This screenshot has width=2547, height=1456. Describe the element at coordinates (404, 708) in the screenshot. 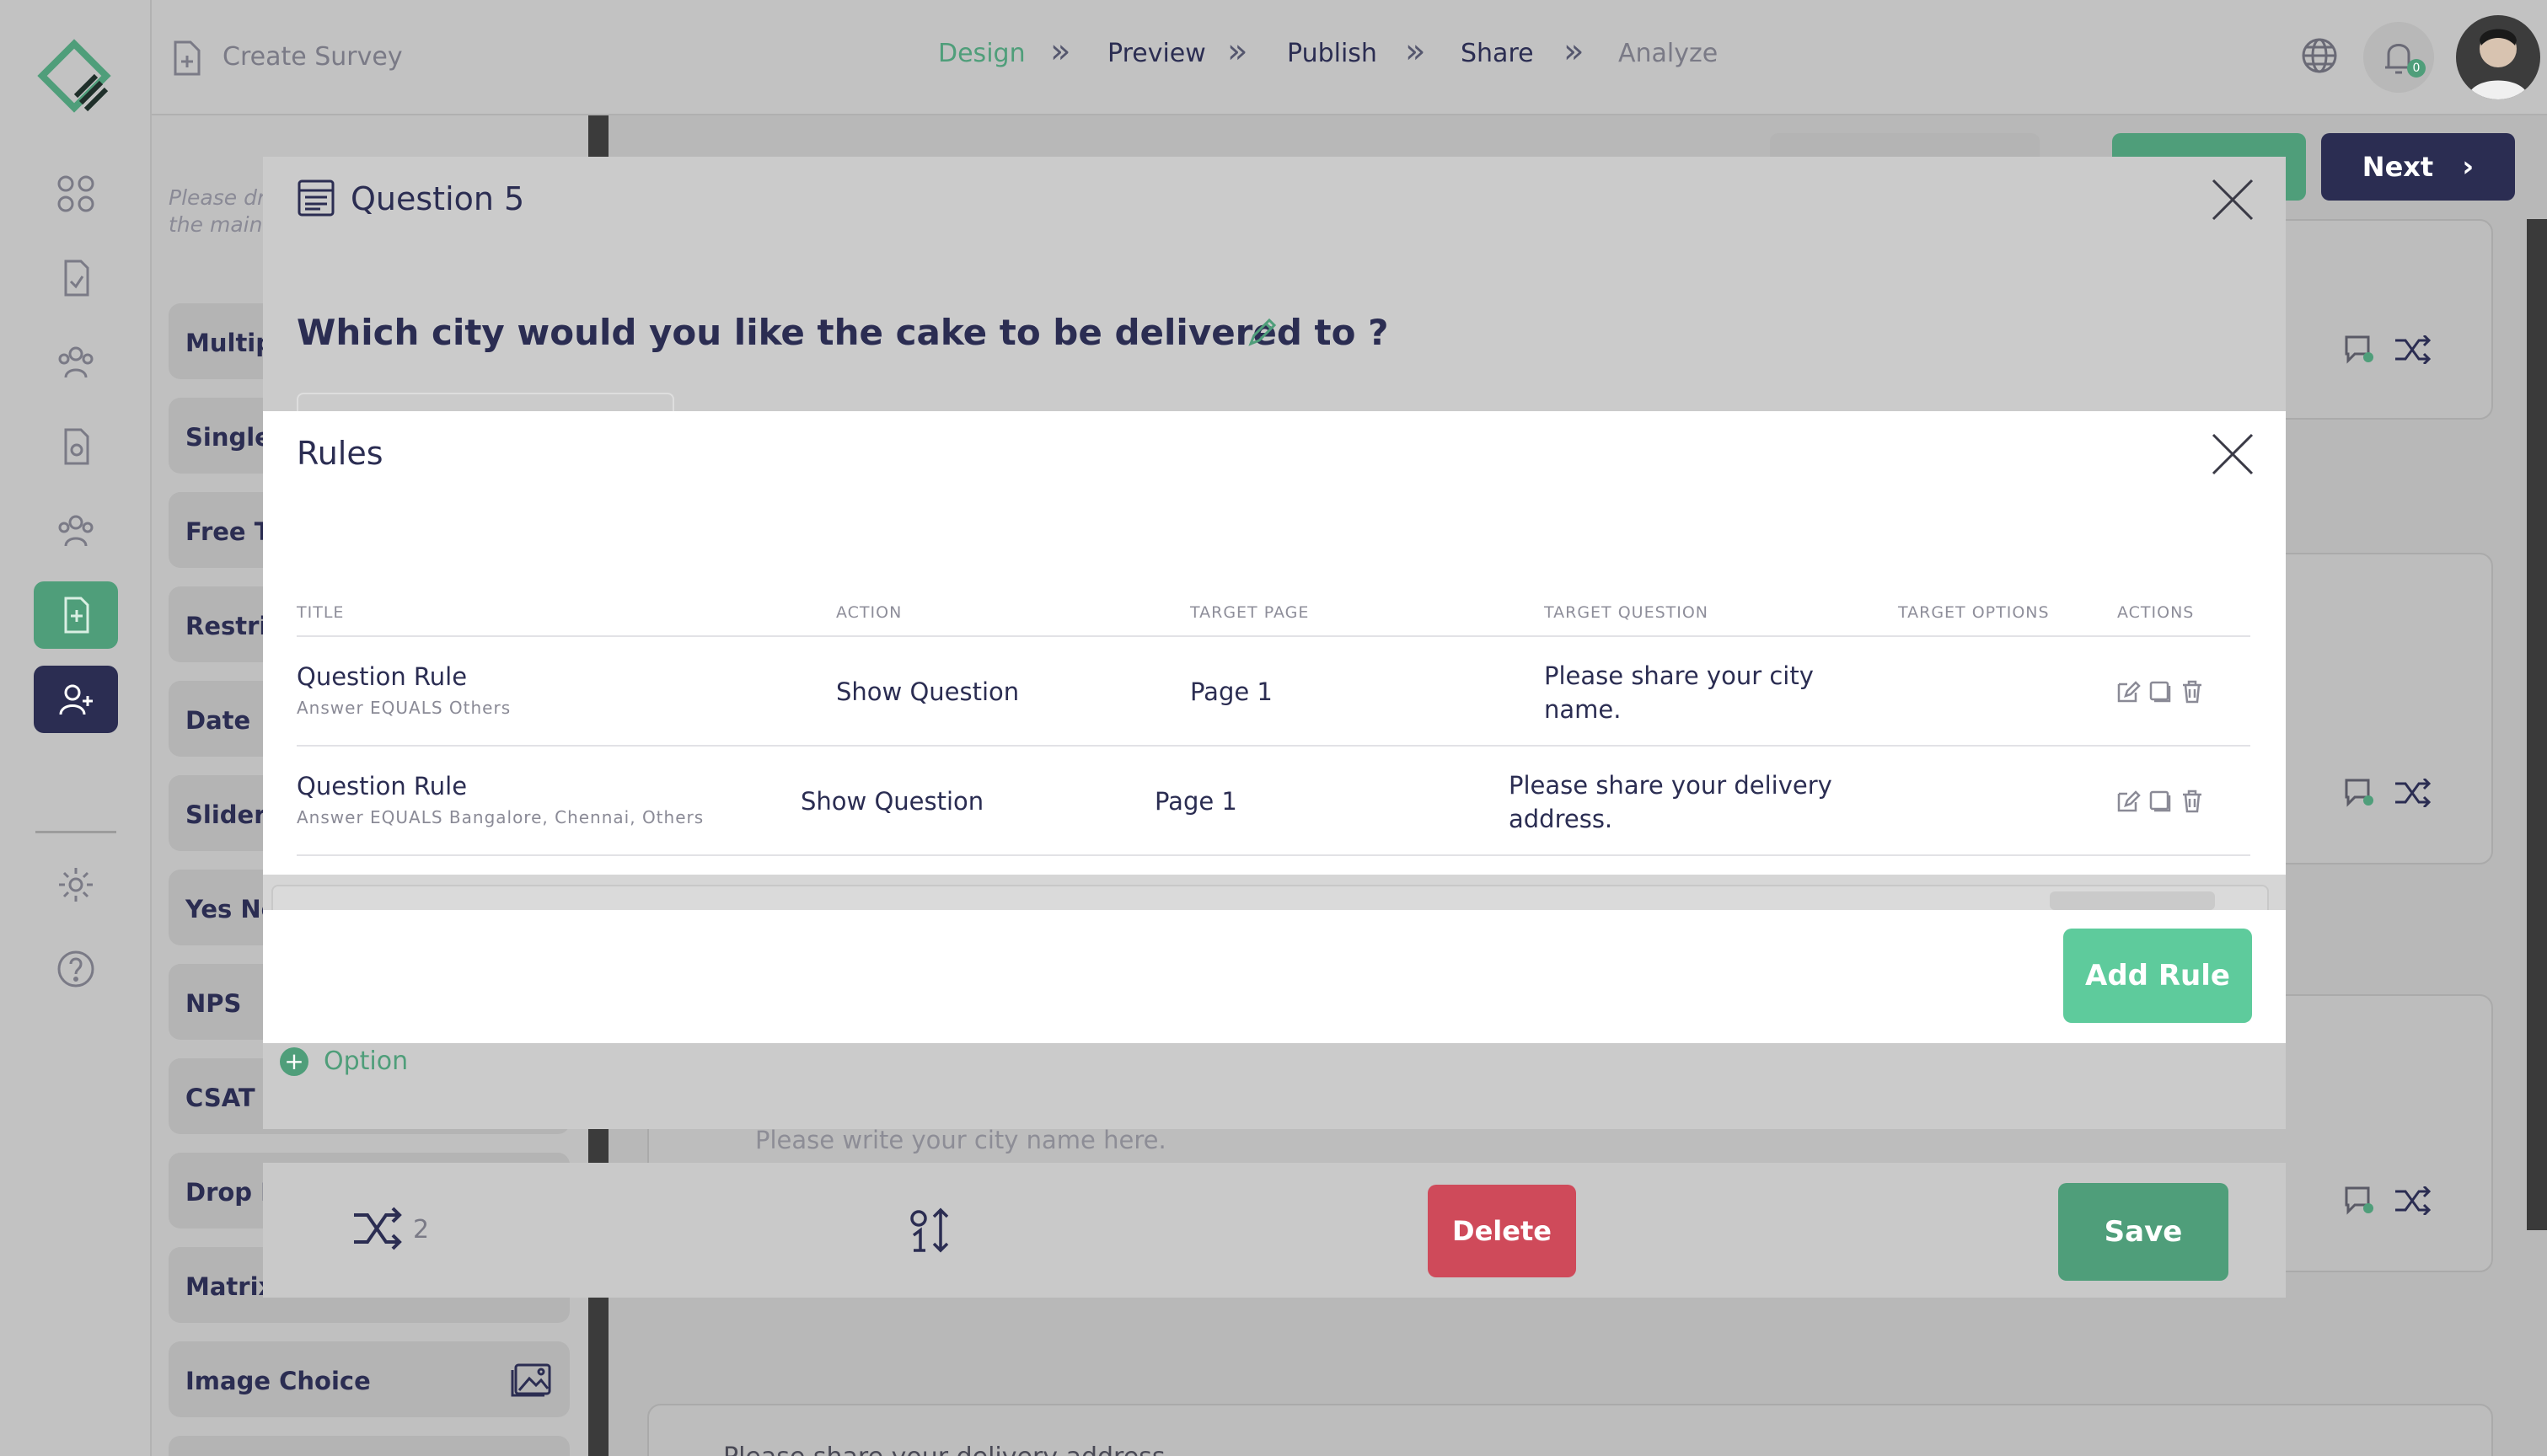

I see `rule-condition: Answer EQUALS Others` at that location.